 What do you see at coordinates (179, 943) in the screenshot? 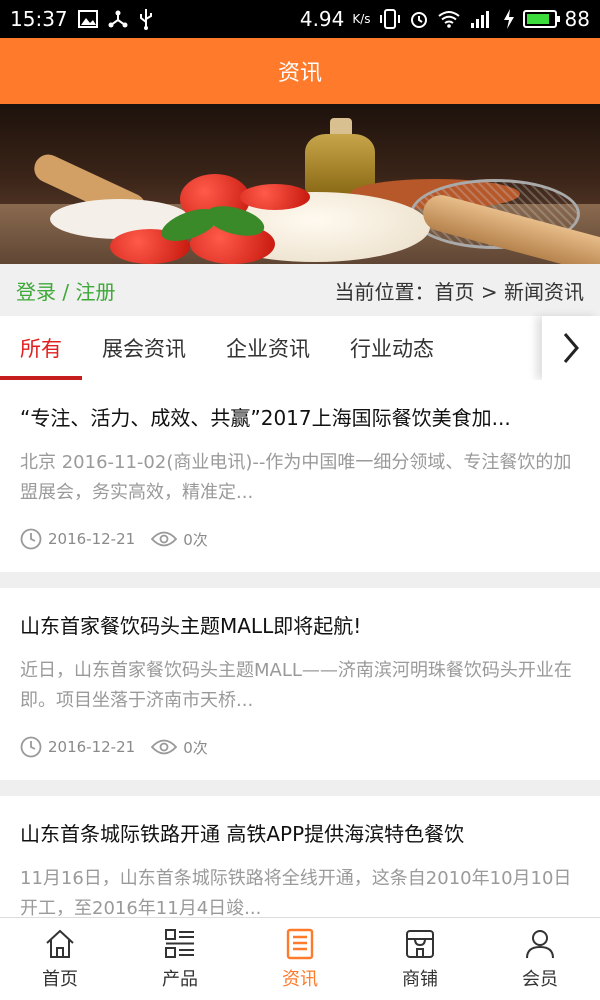
I see `grid-list-icon` at bounding box center [179, 943].